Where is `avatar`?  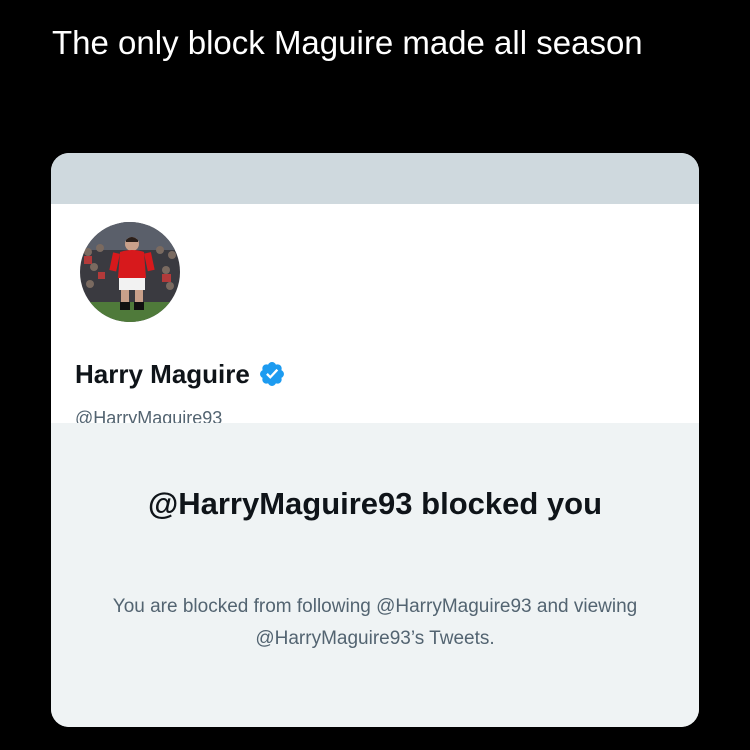
avatar is located at coordinates (130, 272).